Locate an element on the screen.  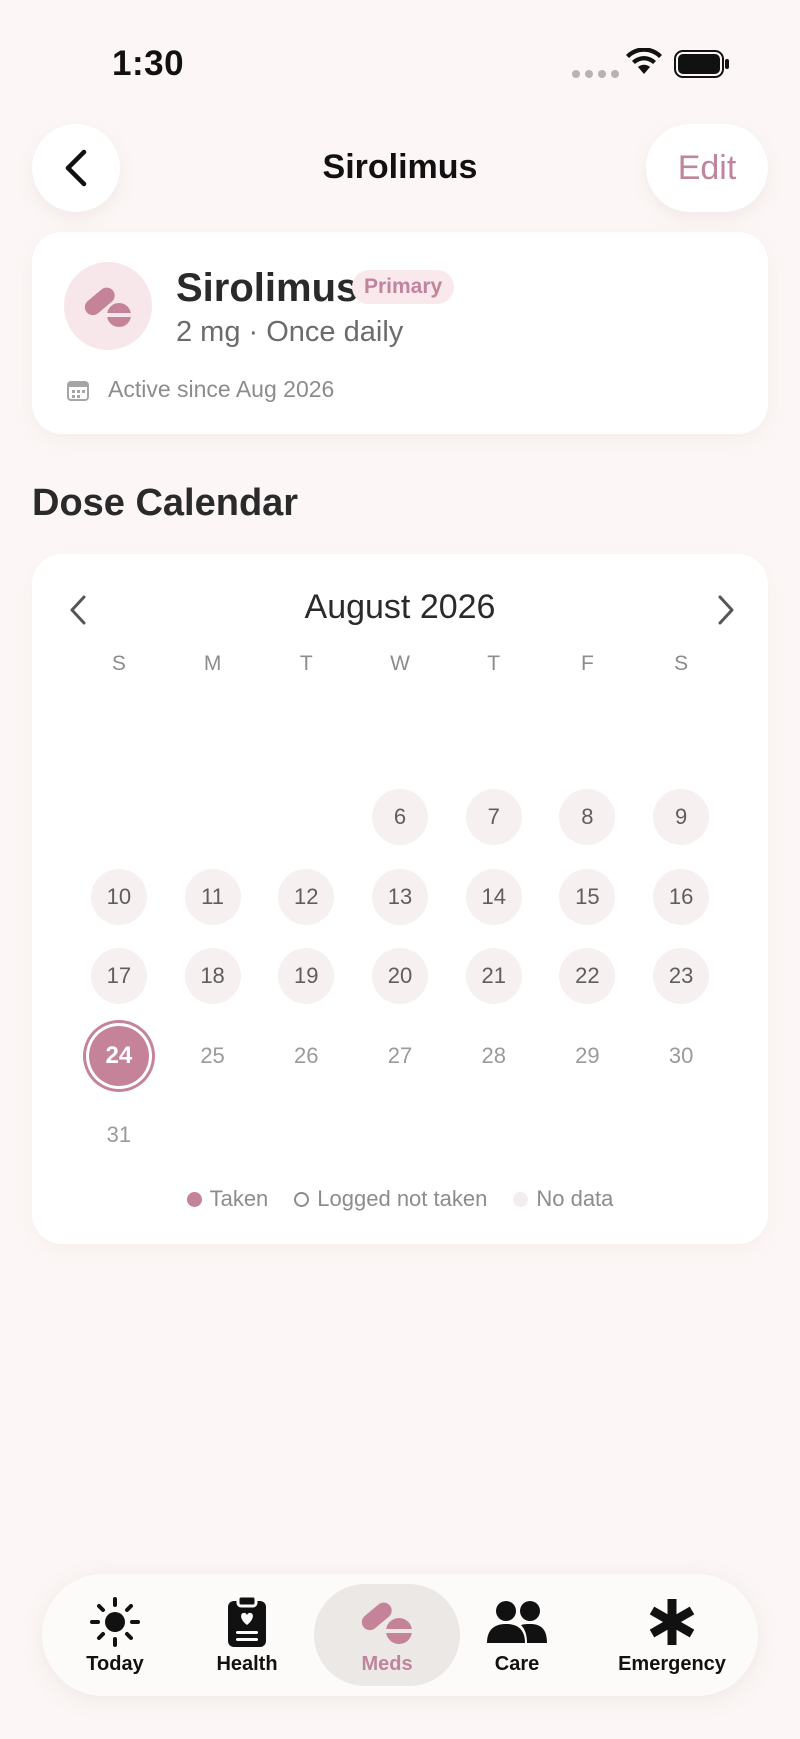
day-number: 13 is located at coordinates (399, 896).